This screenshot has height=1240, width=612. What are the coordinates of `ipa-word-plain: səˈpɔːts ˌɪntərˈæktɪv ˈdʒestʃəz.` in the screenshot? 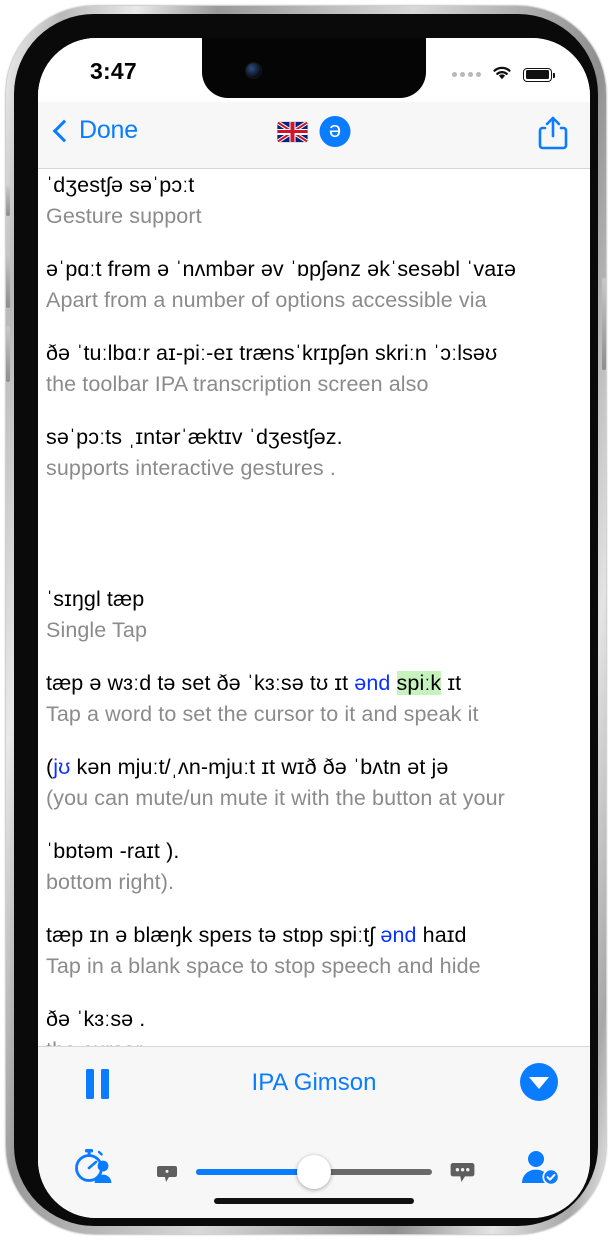 It's located at (194, 437).